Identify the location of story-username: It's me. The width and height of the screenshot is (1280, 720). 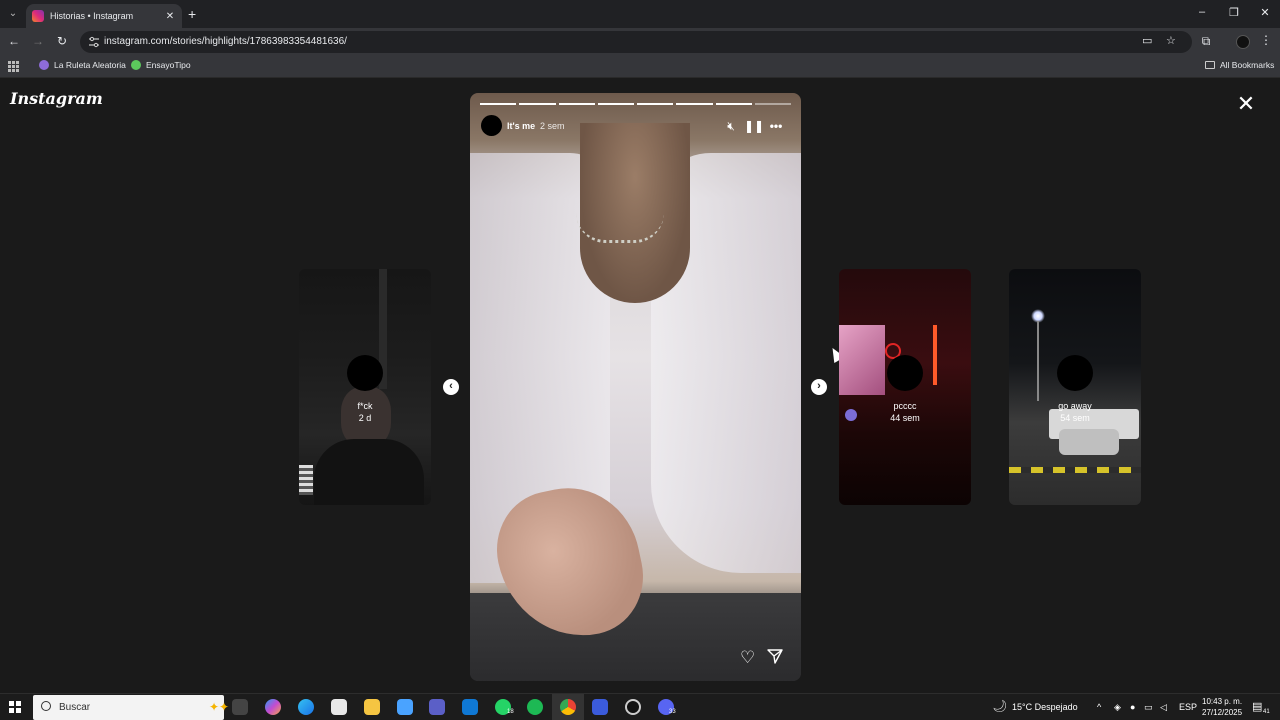
(521, 126).